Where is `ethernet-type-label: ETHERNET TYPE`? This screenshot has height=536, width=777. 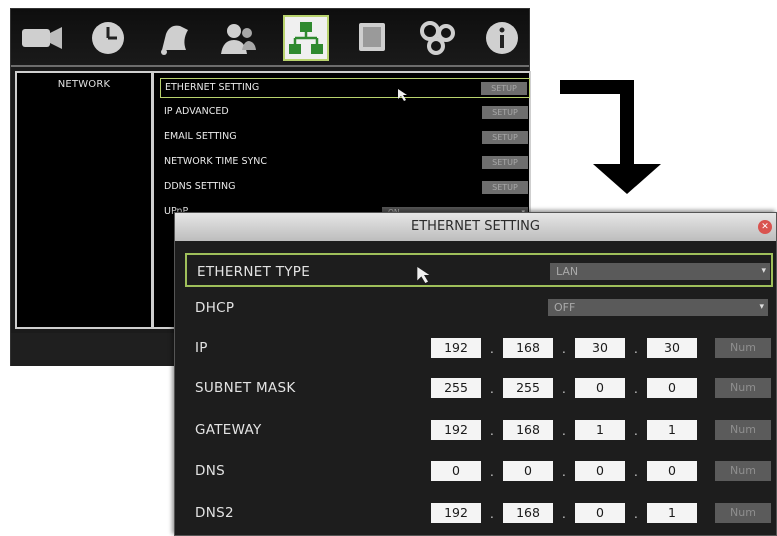 ethernet-type-label: ETHERNET TYPE is located at coordinates (254, 272).